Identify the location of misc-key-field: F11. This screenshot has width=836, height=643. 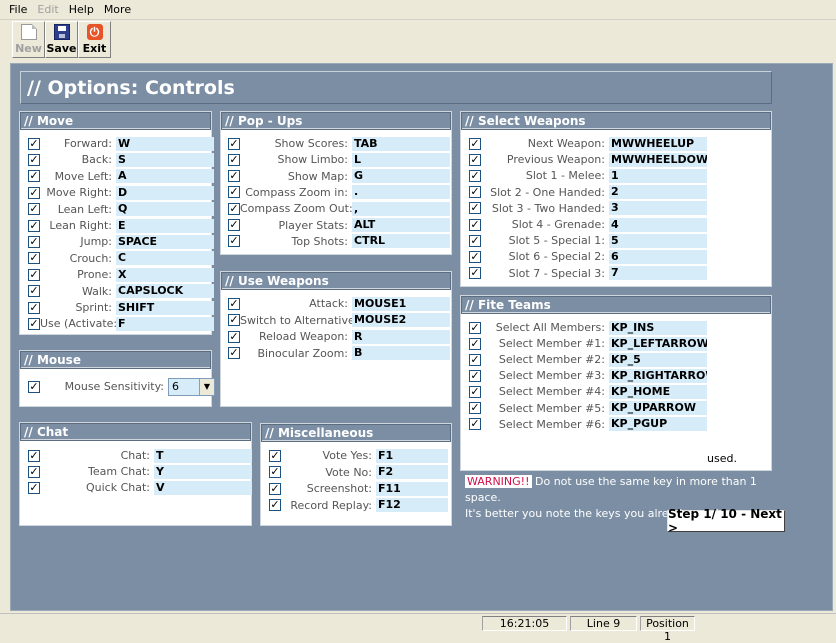
(412, 488).